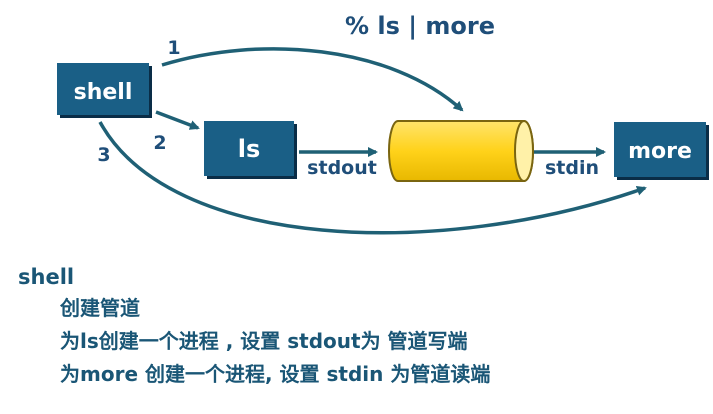  Describe the element at coordinates (342, 168) in the screenshot. I see `stdout-label: stdout` at that location.